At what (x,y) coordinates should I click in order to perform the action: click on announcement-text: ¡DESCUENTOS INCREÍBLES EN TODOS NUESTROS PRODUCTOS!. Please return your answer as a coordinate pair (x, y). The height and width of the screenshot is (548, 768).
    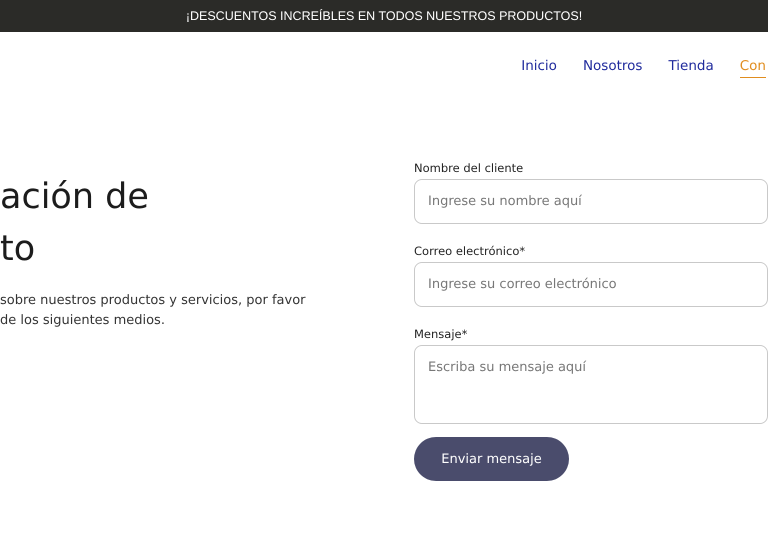
    Looking at the image, I should click on (384, 16).